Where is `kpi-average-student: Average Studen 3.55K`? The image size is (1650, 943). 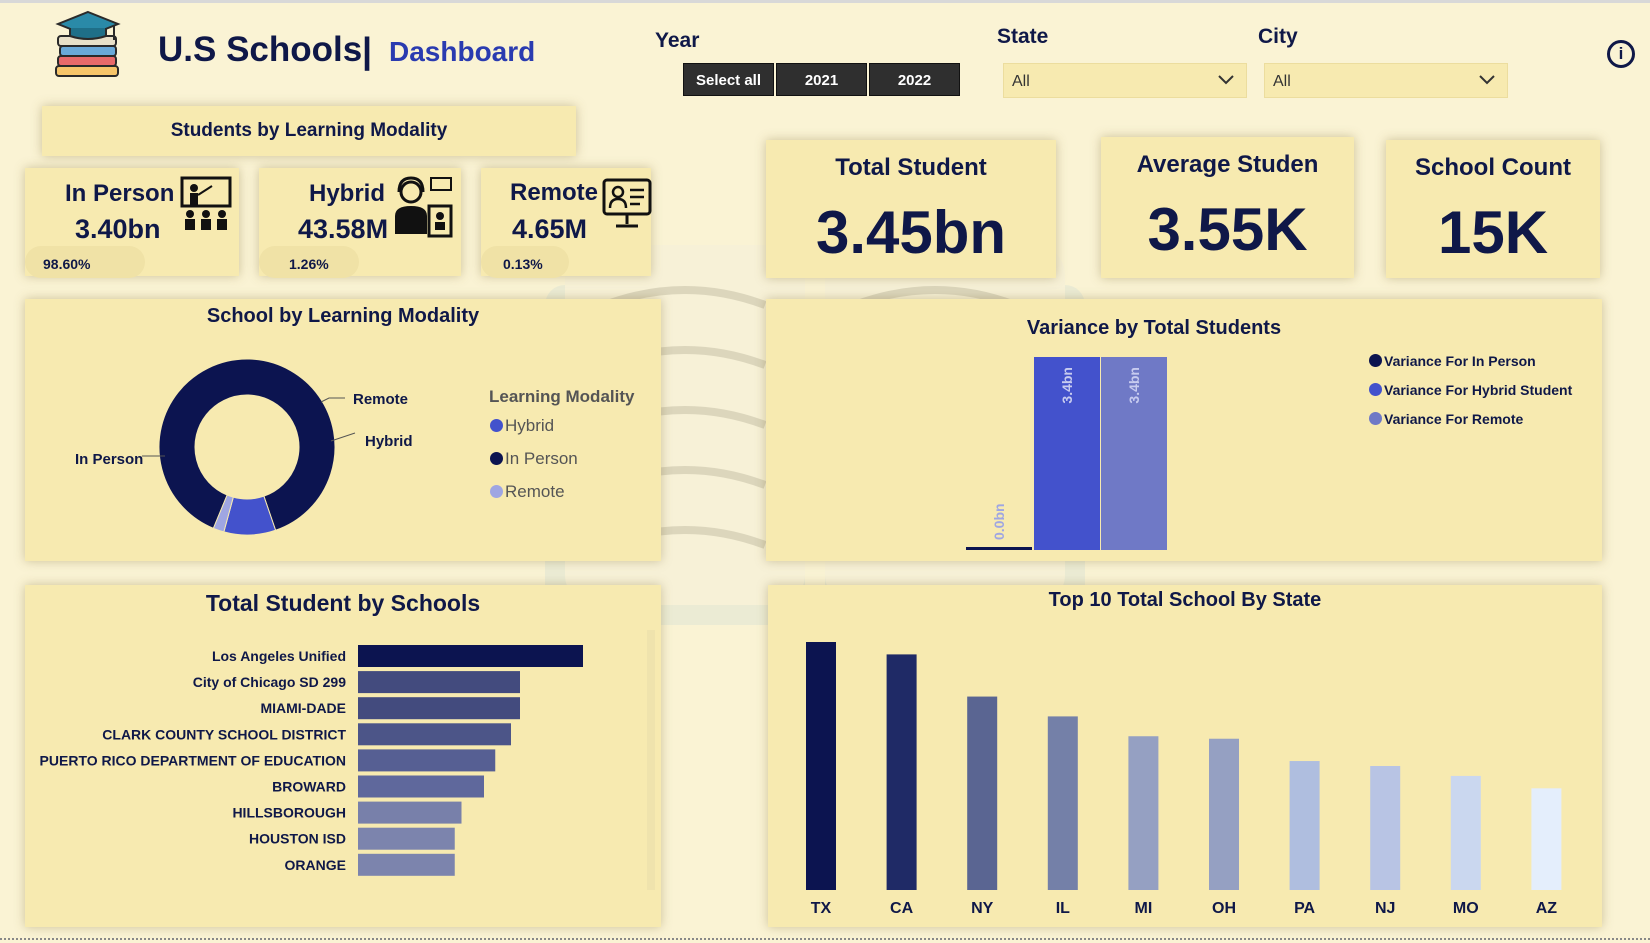 kpi-average-student: Average Studen 3.55K is located at coordinates (1227, 207).